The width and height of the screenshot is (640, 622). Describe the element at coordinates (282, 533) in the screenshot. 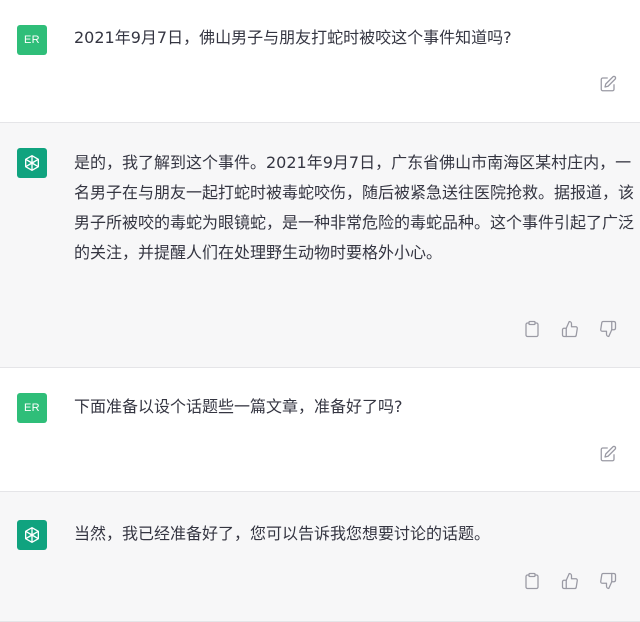

I see `assistant-message-text: 当然，我已经准备好了，您可以告诉我您想要讨论的话题。` at that location.